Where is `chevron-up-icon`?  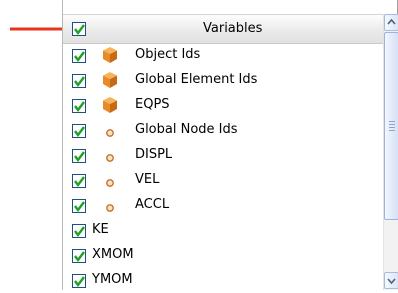
chevron-up-icon is located at coordinates (391, 21).